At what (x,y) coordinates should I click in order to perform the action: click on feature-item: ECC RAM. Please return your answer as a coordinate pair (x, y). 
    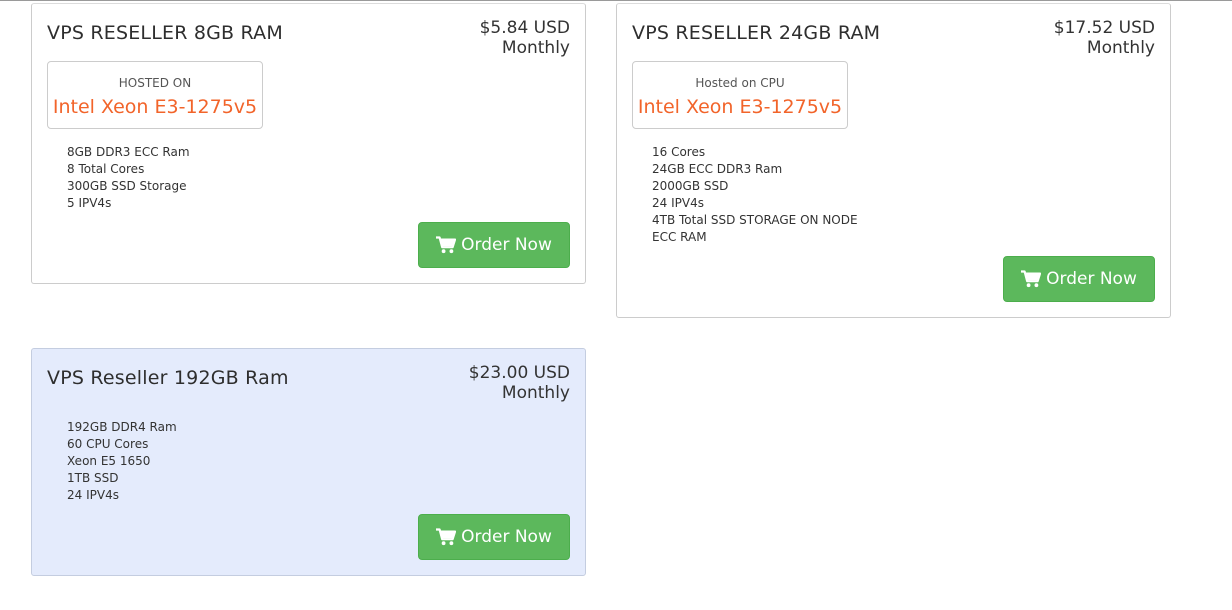
    Looking at the image, I should click on (679, 237).